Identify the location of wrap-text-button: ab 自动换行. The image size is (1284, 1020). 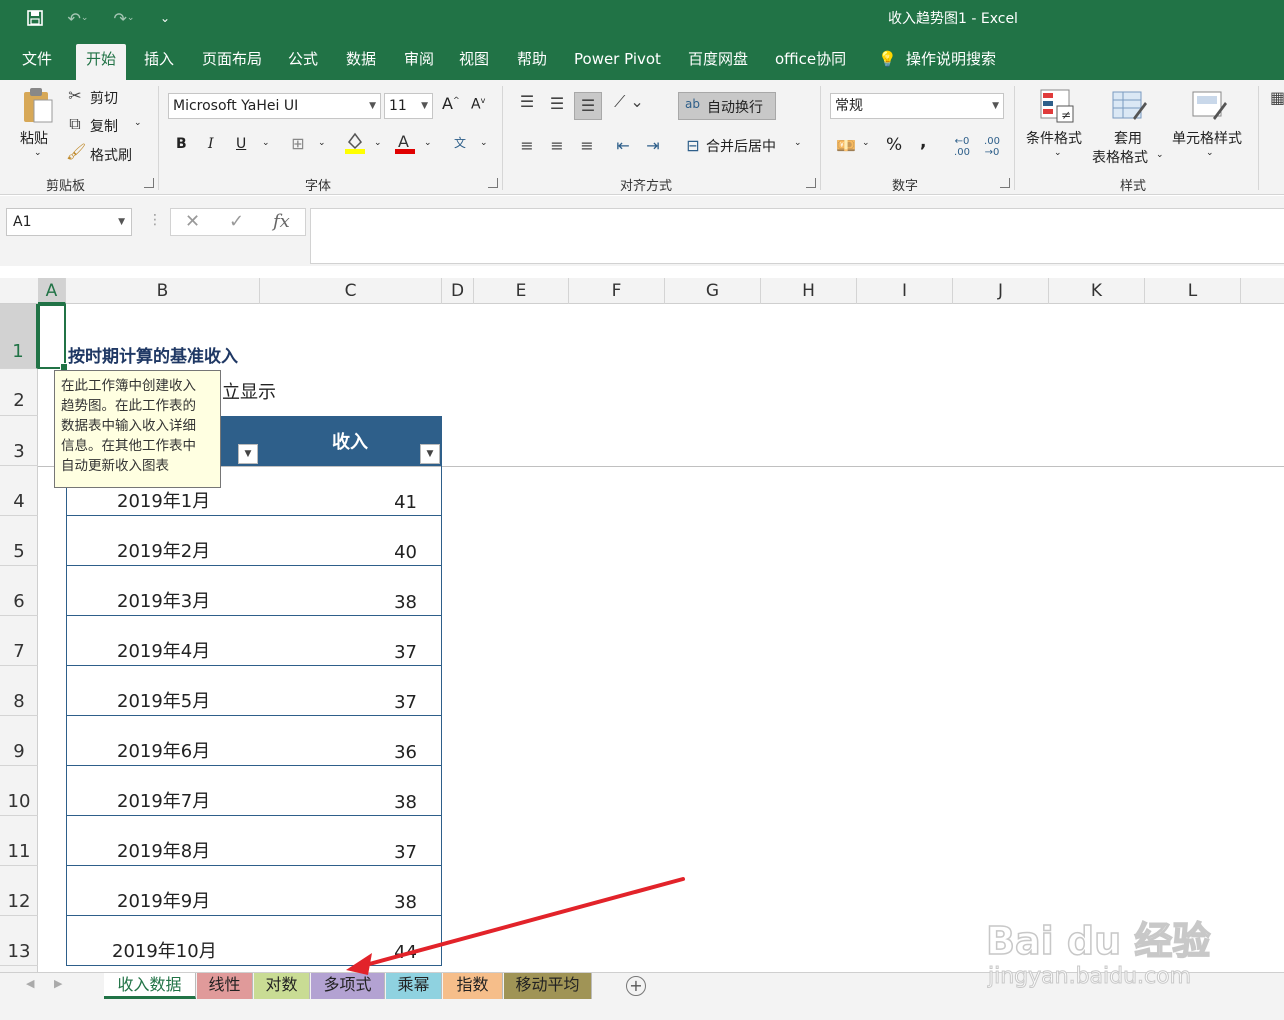
(727, 106).